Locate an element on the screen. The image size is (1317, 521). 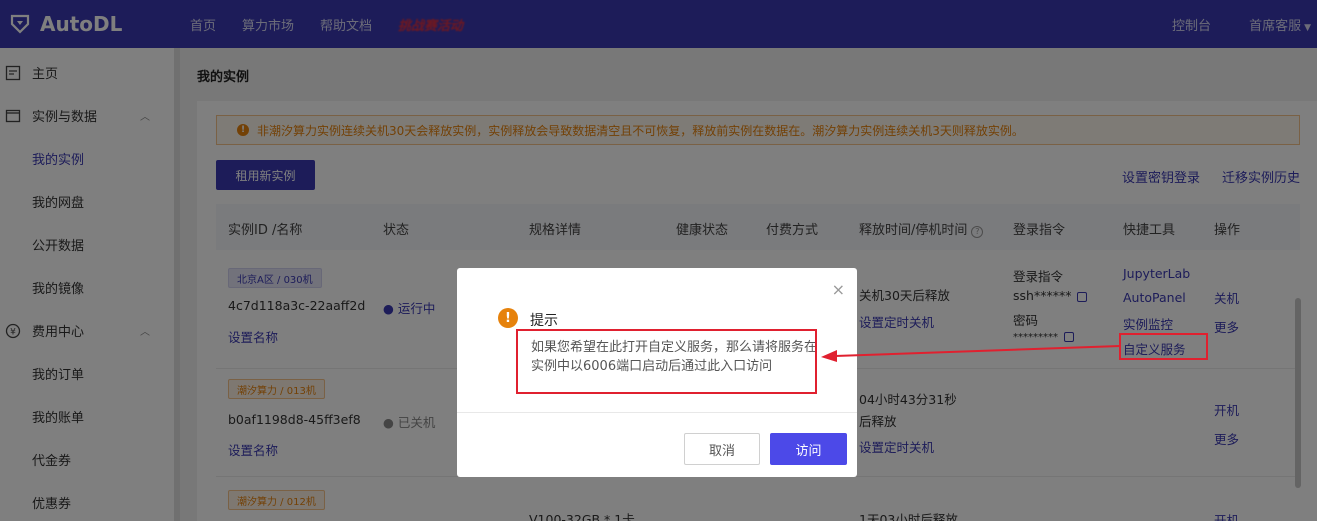
annotation-box-custom-service is located at coordinates (1163, 346).